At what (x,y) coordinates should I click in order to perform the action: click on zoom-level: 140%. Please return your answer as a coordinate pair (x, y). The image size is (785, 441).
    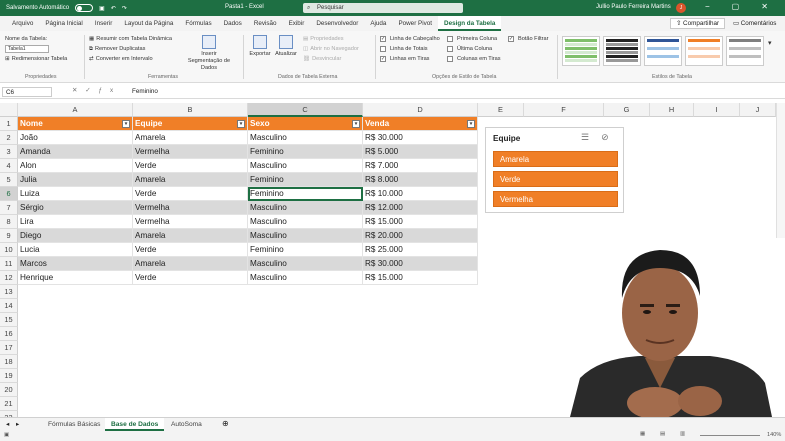
    Looking at the image, I should click on (774, 435).